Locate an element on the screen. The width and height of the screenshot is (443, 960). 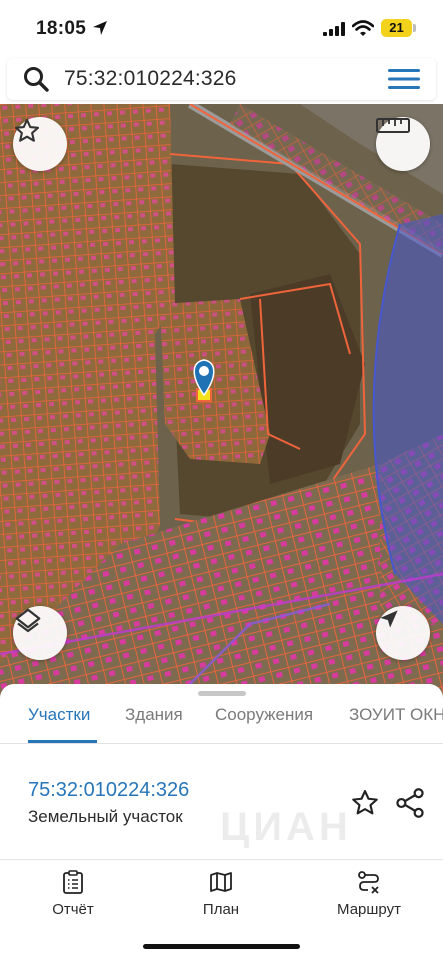
nav-route: Маршрут is located at coordinates (369, 894).